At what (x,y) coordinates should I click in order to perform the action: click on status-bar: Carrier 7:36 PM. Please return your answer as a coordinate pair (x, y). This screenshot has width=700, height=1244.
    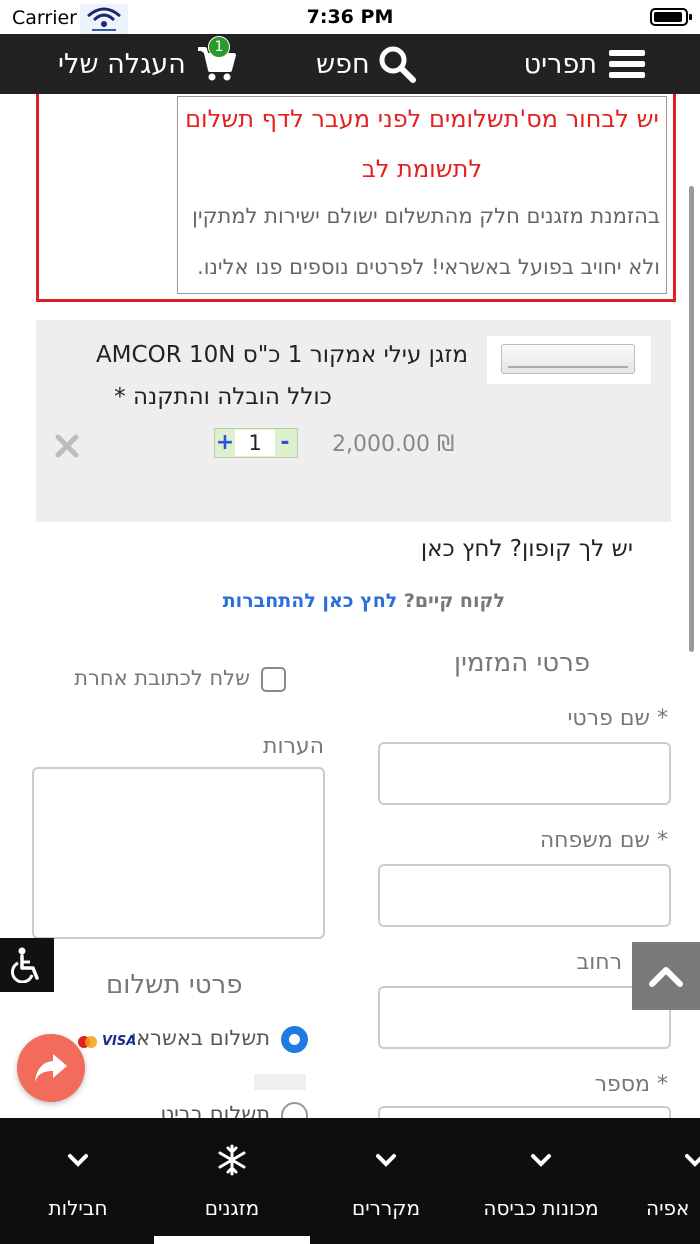
    Looking at the image, I should click on (350, 17).